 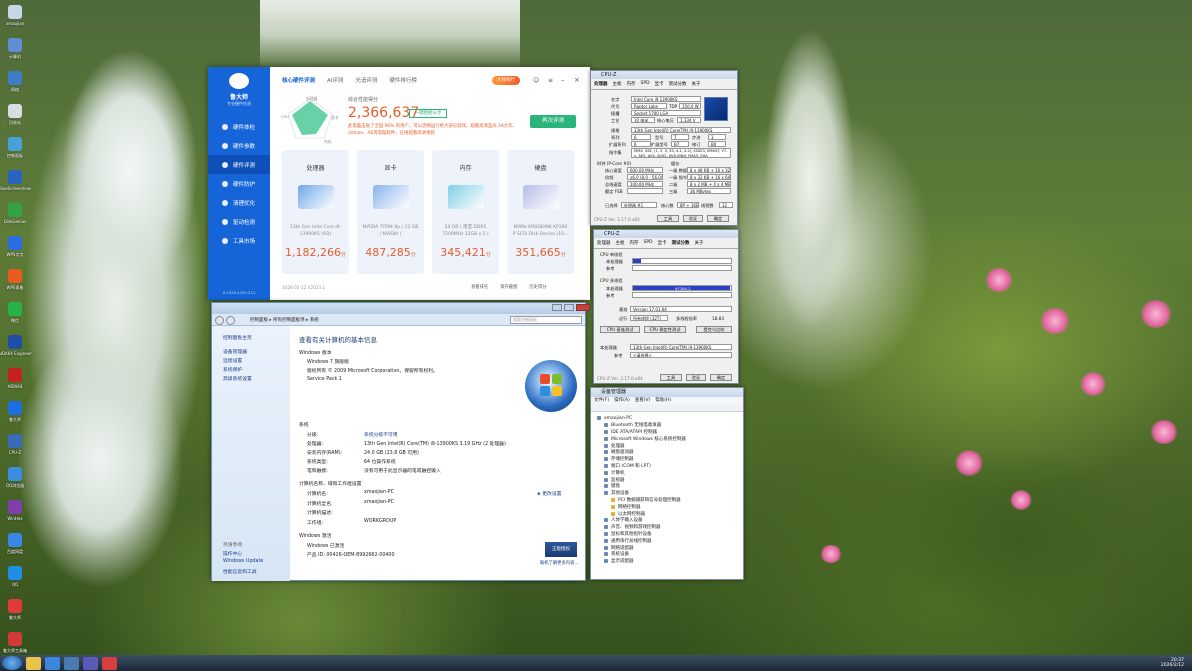 What do you see at coordinates (239, 221) in the screenshot?
I see `nav-item: 驱动检测` at bounding box center [239, 221].